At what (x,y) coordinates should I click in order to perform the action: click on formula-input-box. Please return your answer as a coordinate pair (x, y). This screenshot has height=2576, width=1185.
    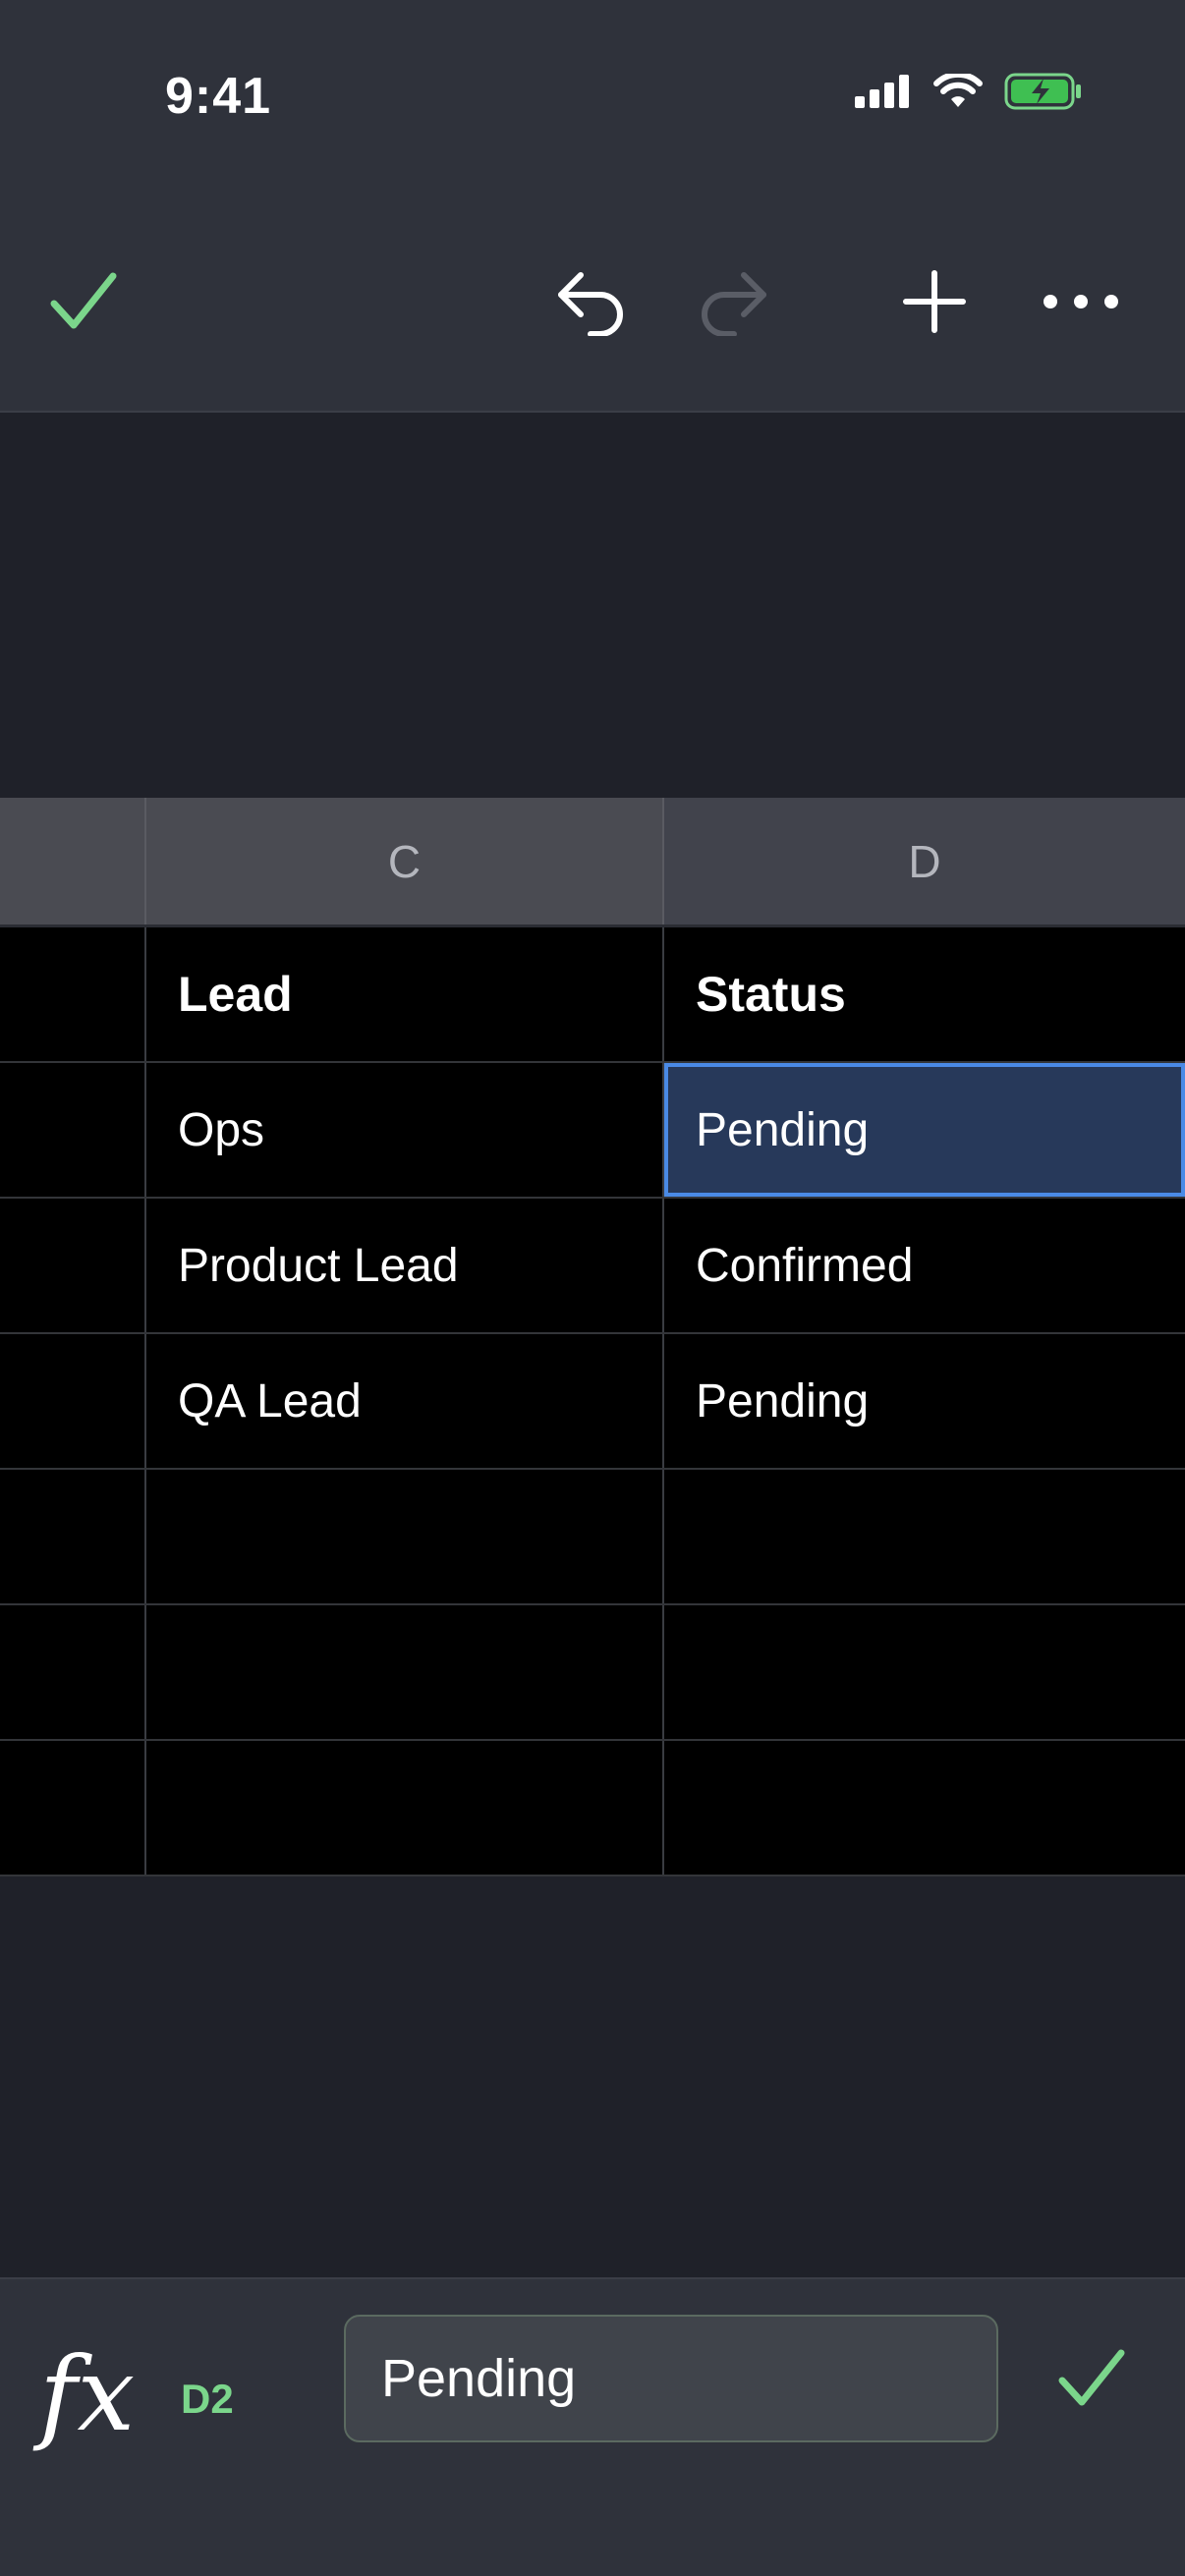
    Looking at the image, I should click on (671, 2378).